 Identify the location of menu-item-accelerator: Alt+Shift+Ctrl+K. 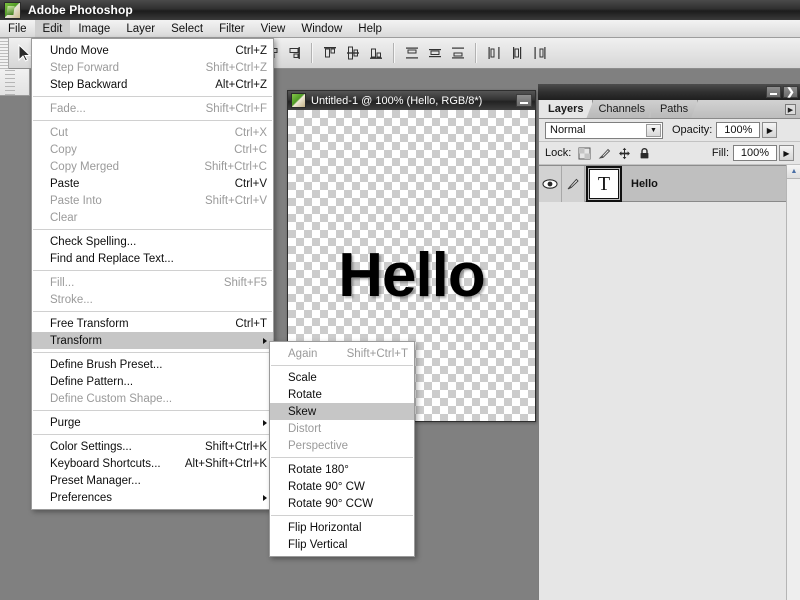
(225, 463).